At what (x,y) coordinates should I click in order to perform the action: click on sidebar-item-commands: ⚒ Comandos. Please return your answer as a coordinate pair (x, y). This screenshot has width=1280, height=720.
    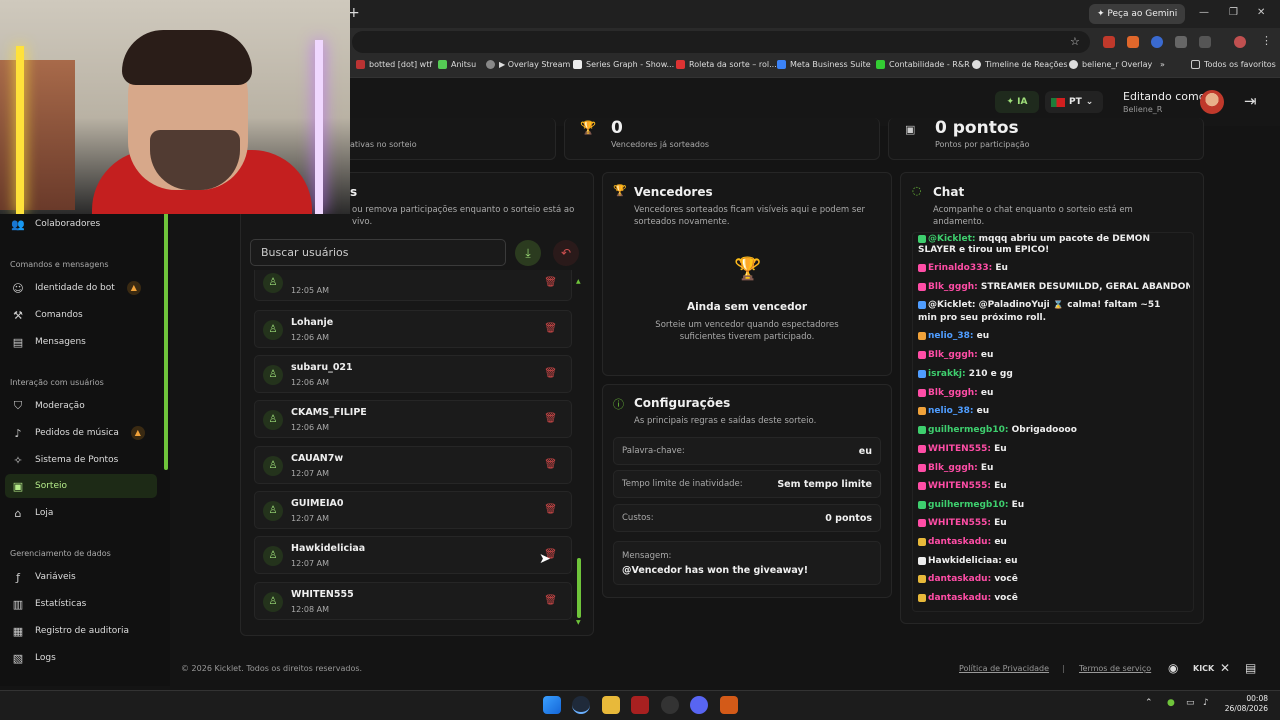
    Looking at the image, I should click on (81, 315).